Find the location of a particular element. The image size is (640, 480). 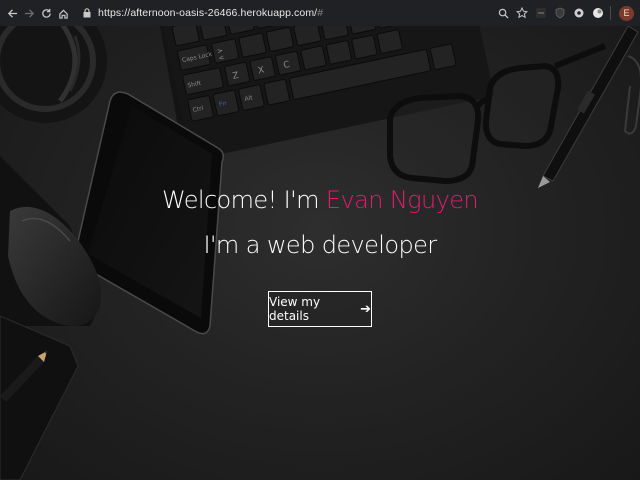

paper-clip-image is located at coordinates (631, 95).